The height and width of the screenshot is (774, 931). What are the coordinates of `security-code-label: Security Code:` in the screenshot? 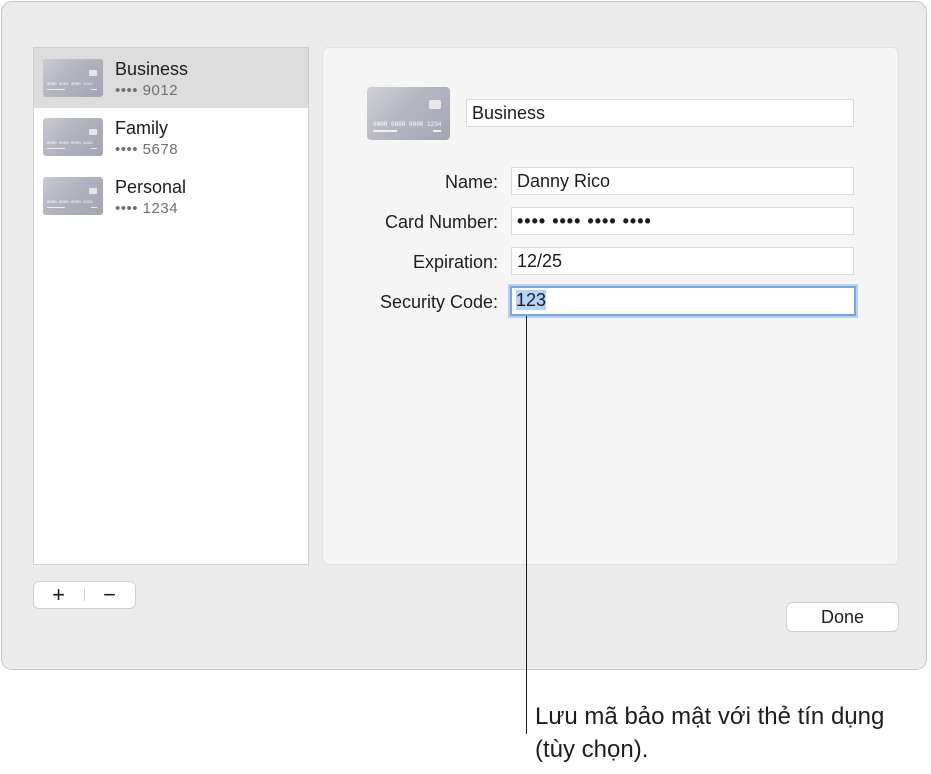 It's located at (438, 302).